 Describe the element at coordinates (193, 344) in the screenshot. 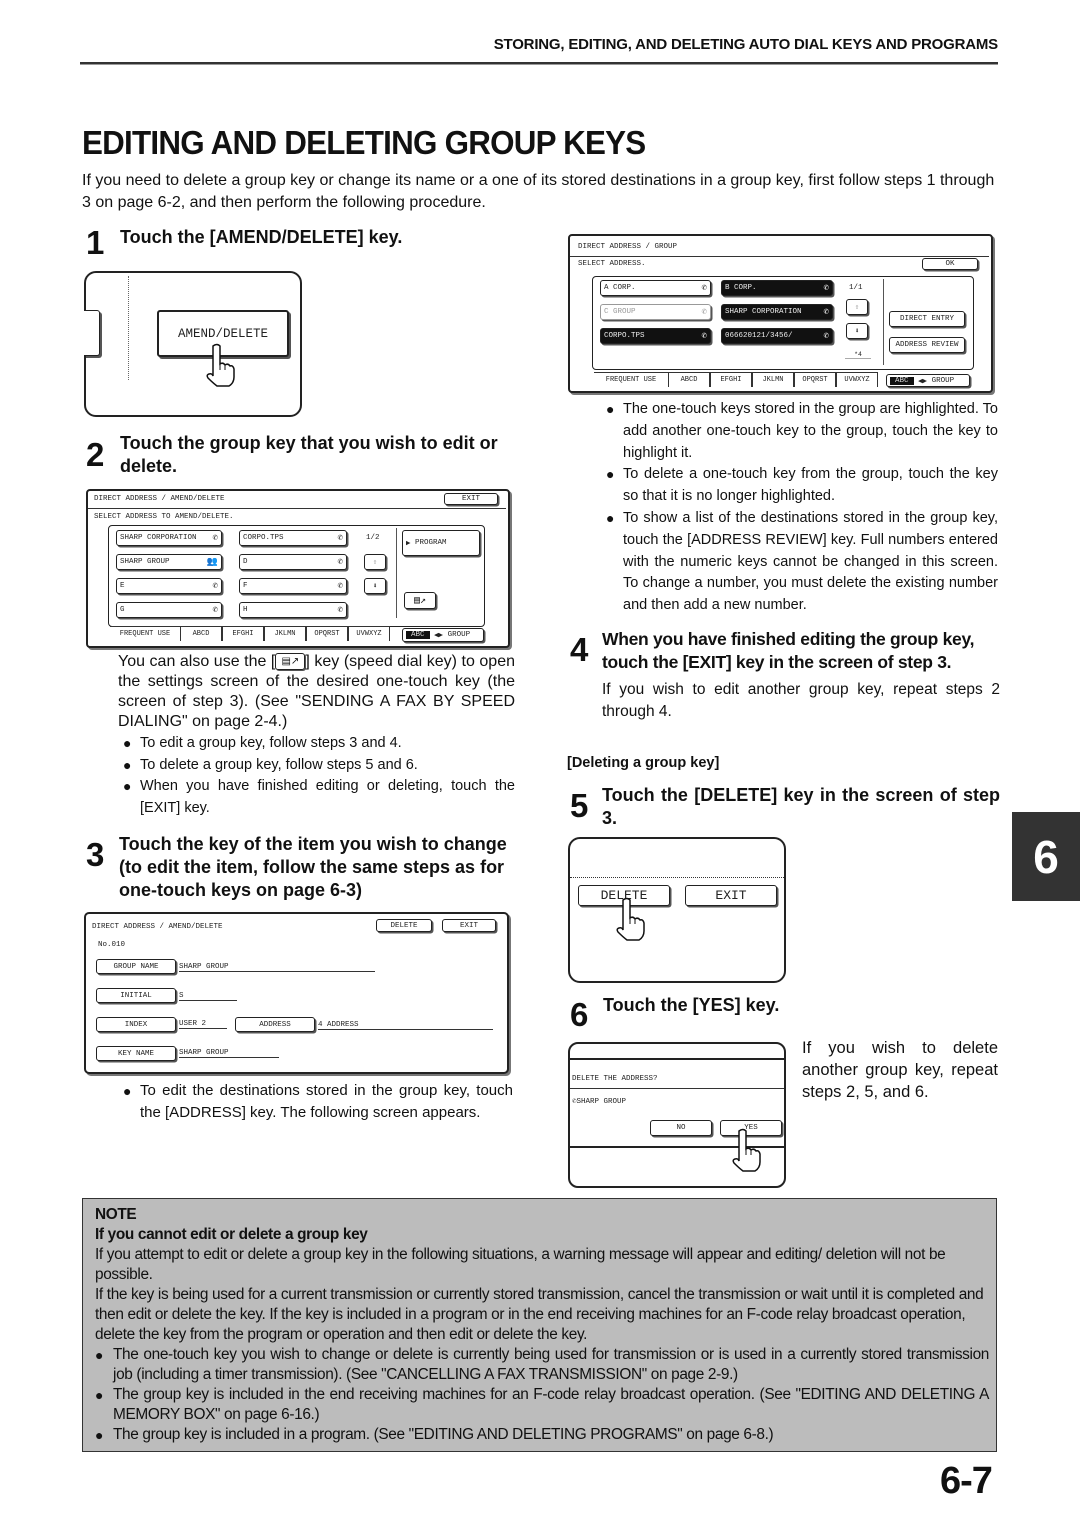

I see `step-1-screen: AMEND/DELETE` at that location.